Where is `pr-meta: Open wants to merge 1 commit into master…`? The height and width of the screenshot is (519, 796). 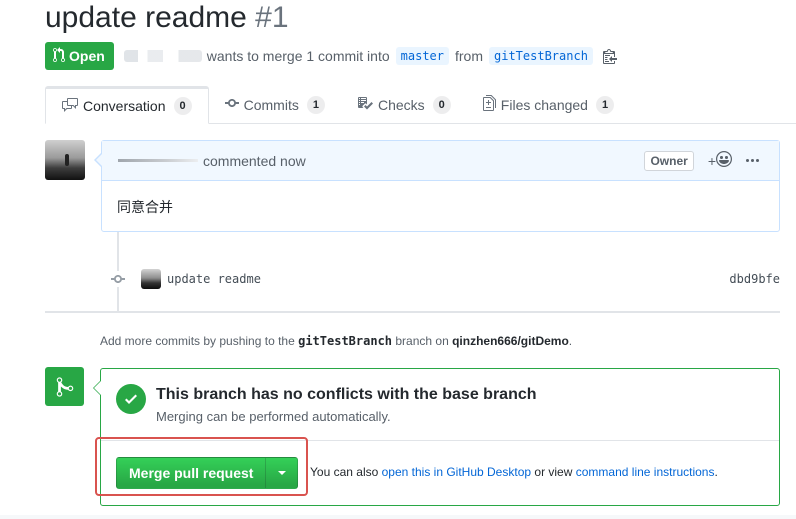 pr-meta: Open wants to merge 1 commit into master… is located at coordinates (331, 56).